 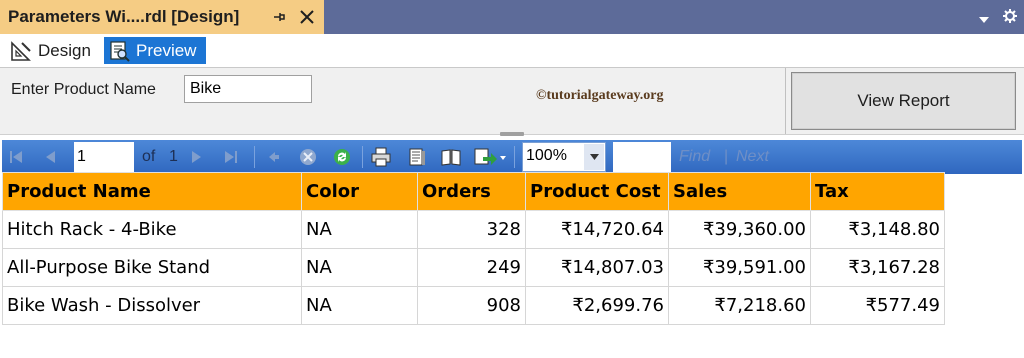 What do you see at coordinates (512, 51) in the screenshot?
I see `mode-bar: Design Preview` at bounding box center [512, 51].